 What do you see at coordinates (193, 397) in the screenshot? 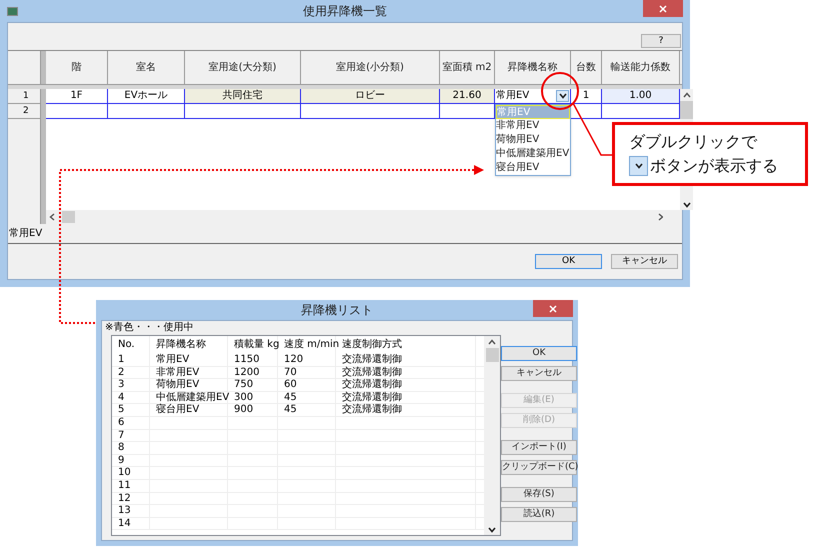
I see `list-cell: 中低層建築用EV` at bounding box center [193, 397].